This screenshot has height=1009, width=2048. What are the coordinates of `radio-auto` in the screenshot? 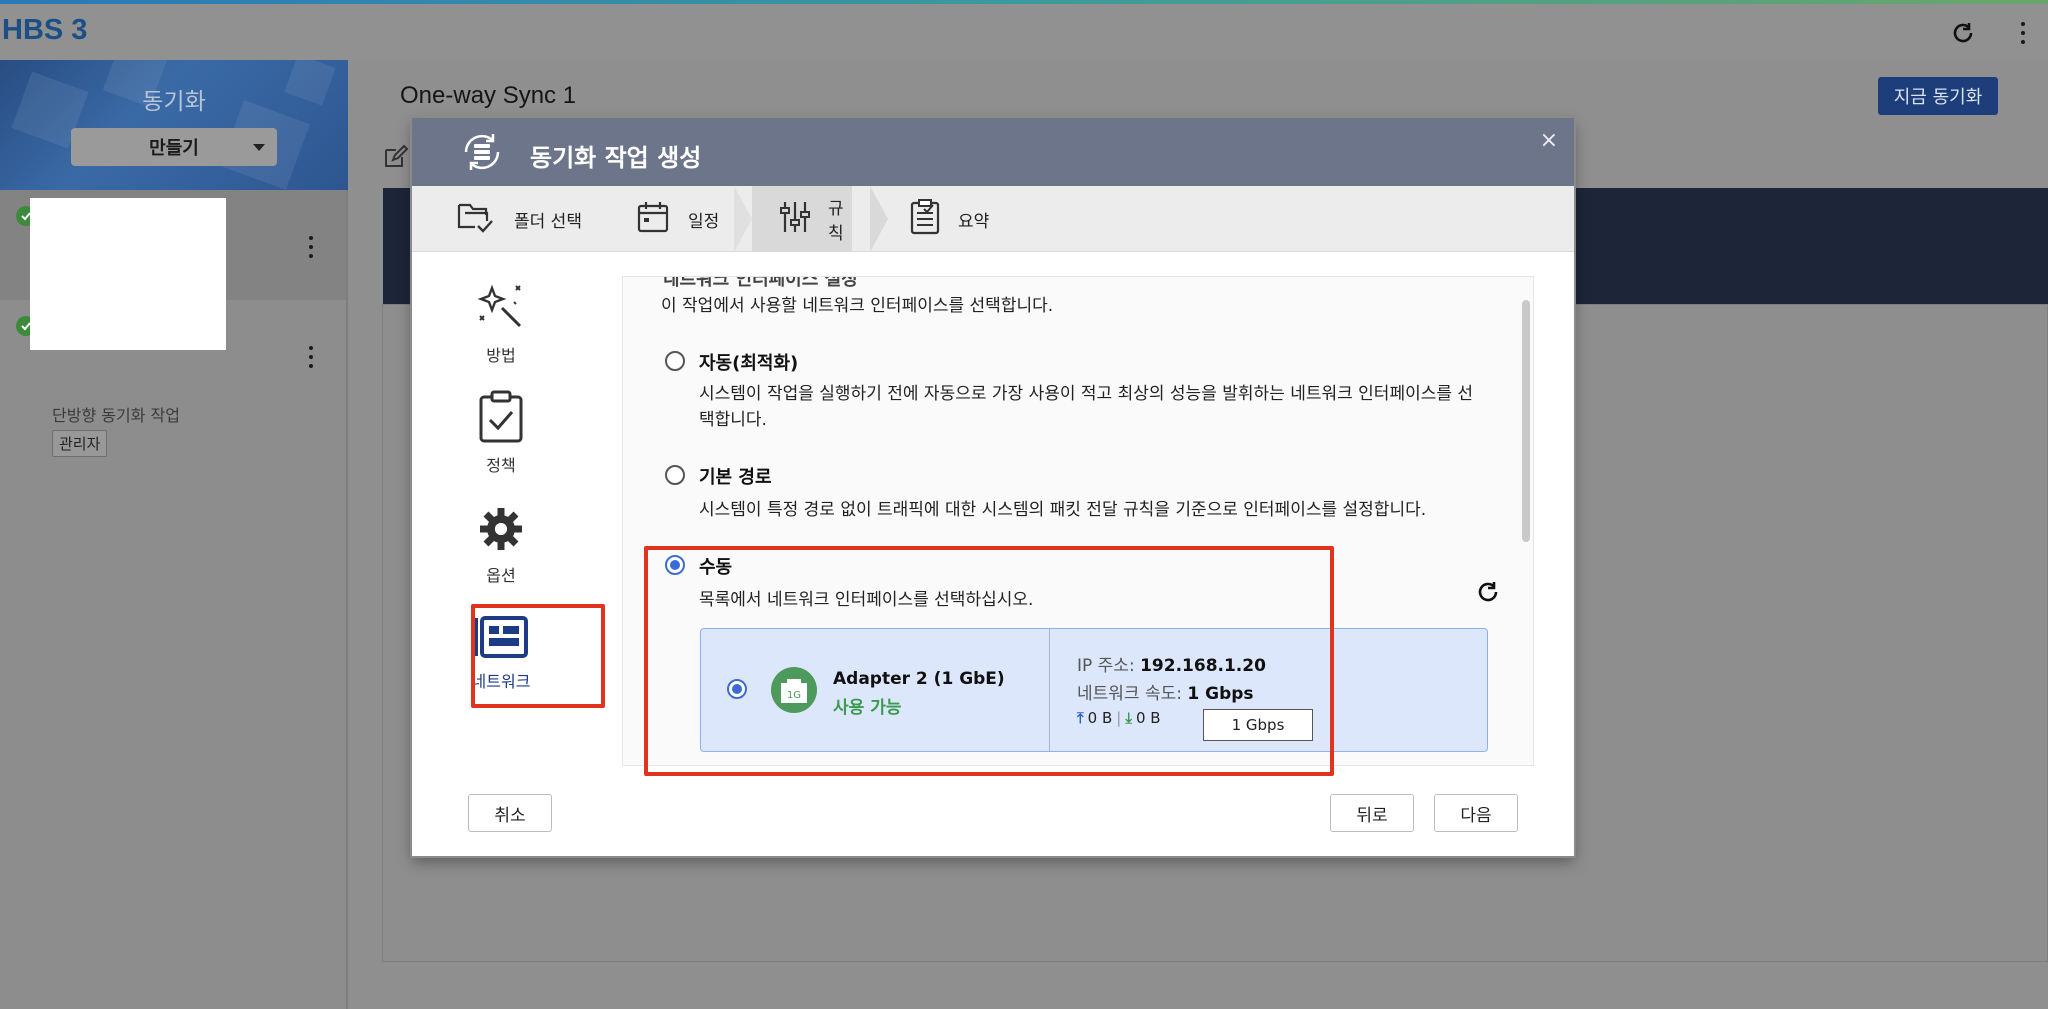 It's located at (675, 361).